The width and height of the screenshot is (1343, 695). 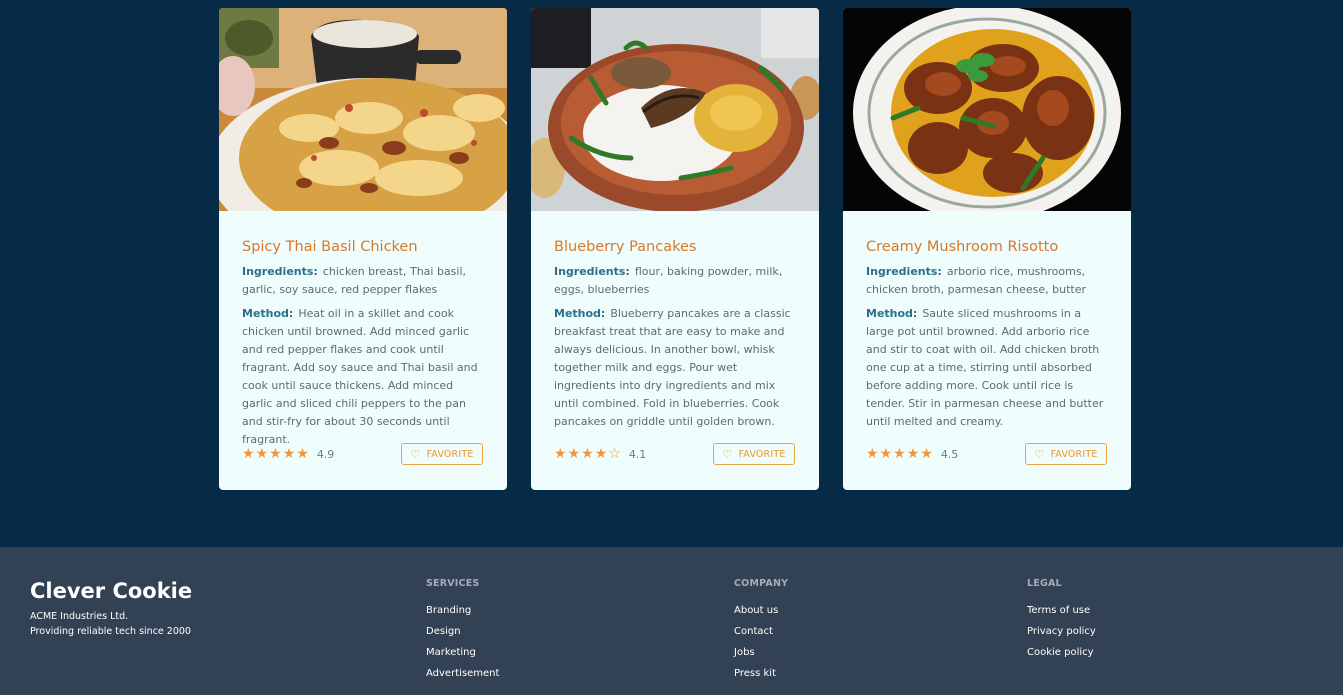 I want to click on footer-link-cookie: Cookie policy, so click(x=1061, y=652).